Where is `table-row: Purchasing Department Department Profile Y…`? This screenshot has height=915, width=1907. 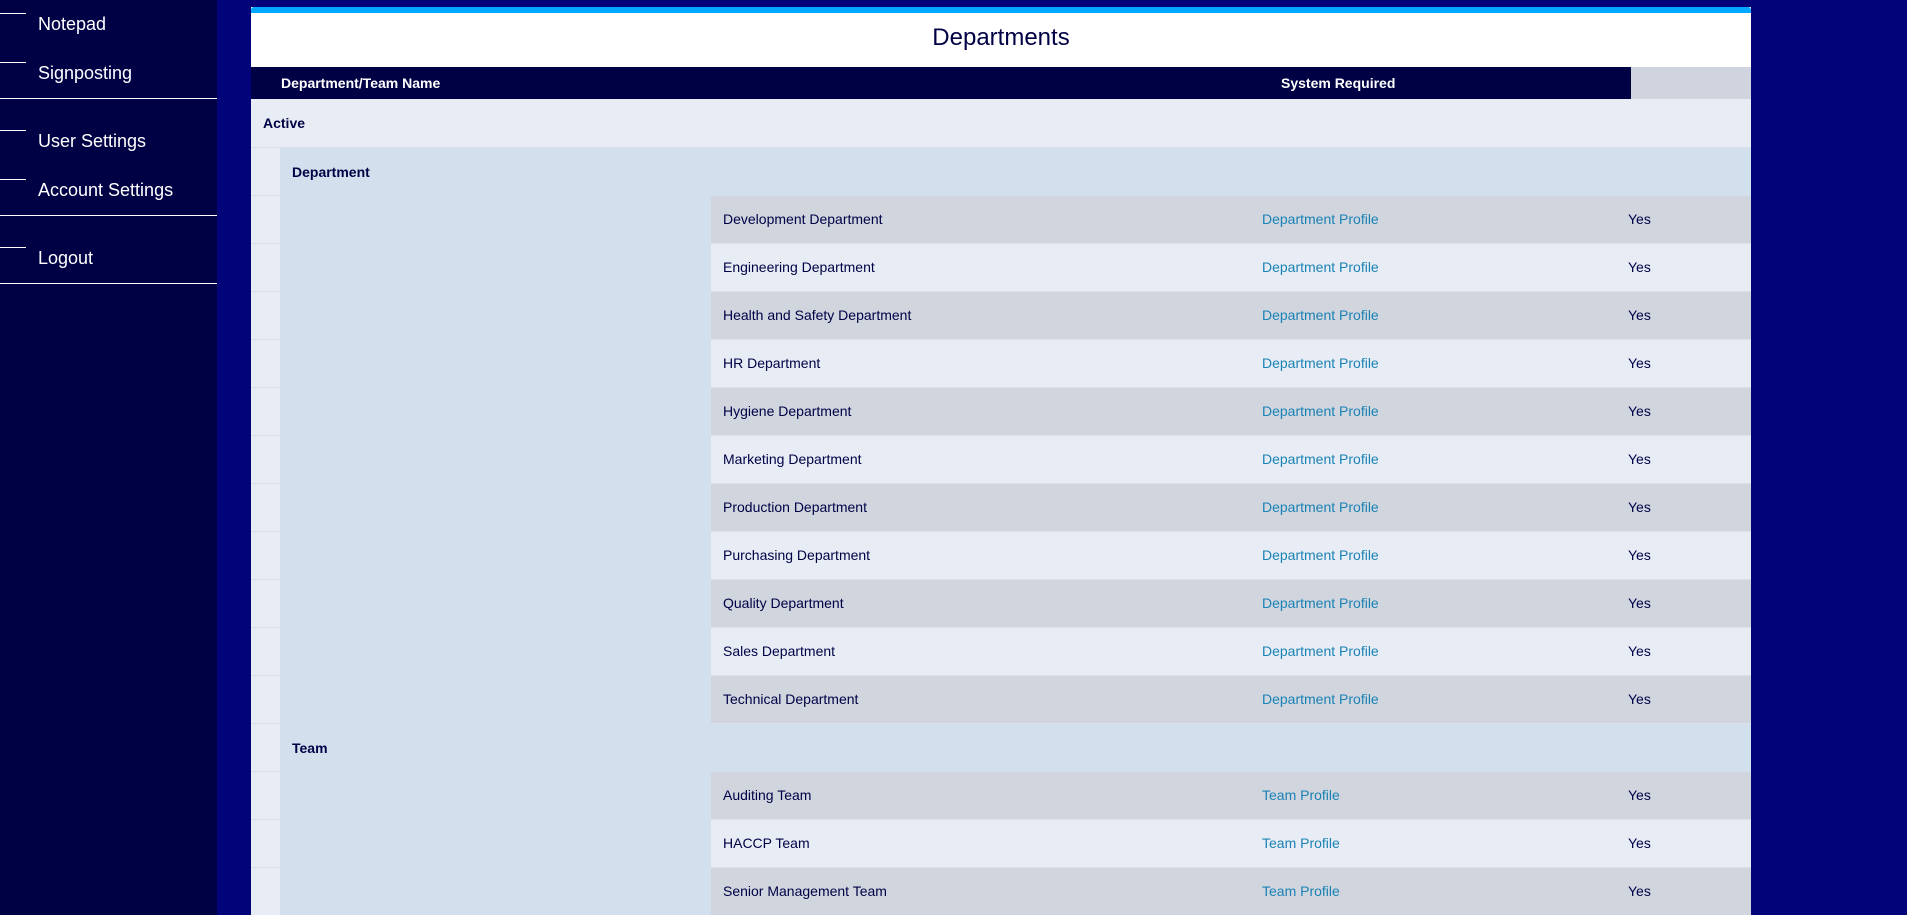
table-row: Purchasing Department Department Profile Y… is located at coordinates (1231, 556).